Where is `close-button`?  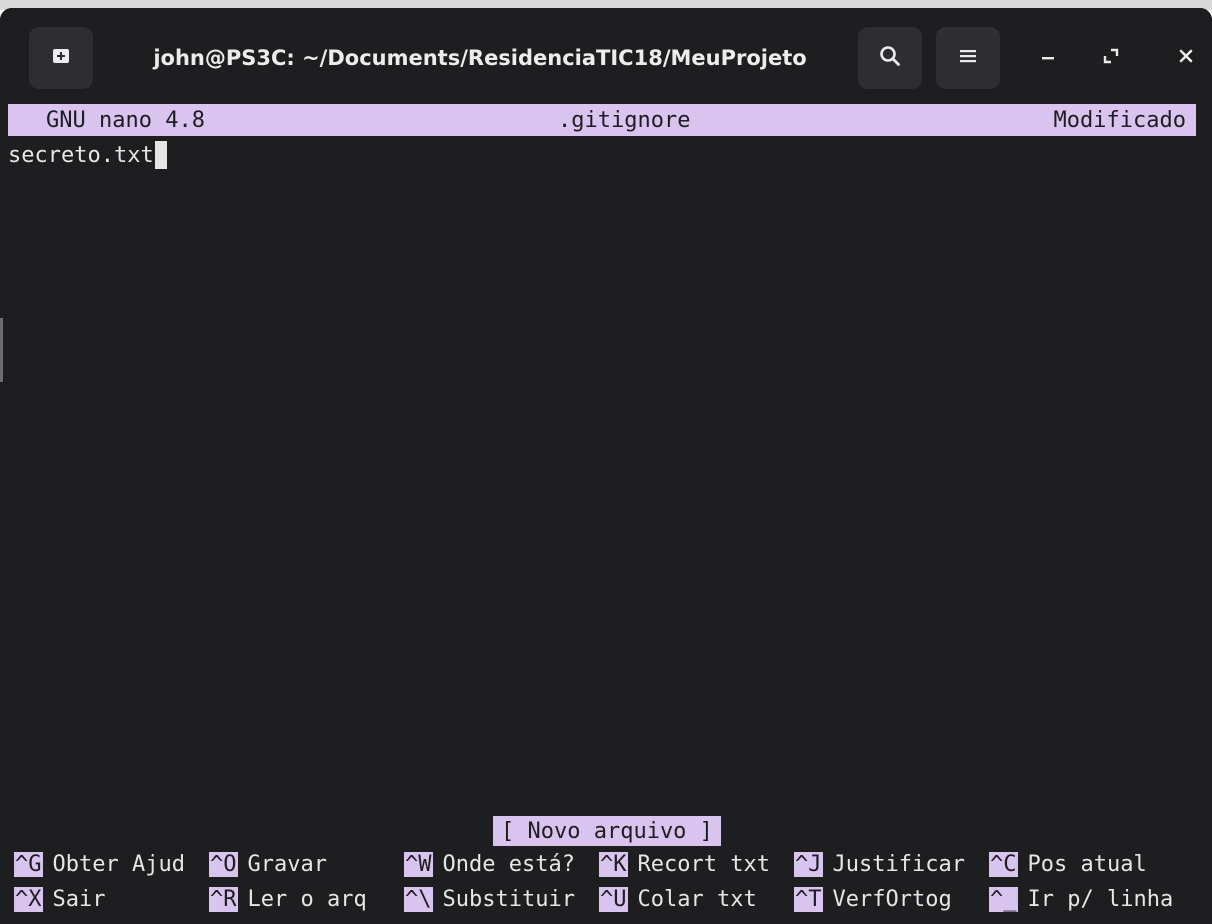
close-button is located at coordinates (1186, 58).